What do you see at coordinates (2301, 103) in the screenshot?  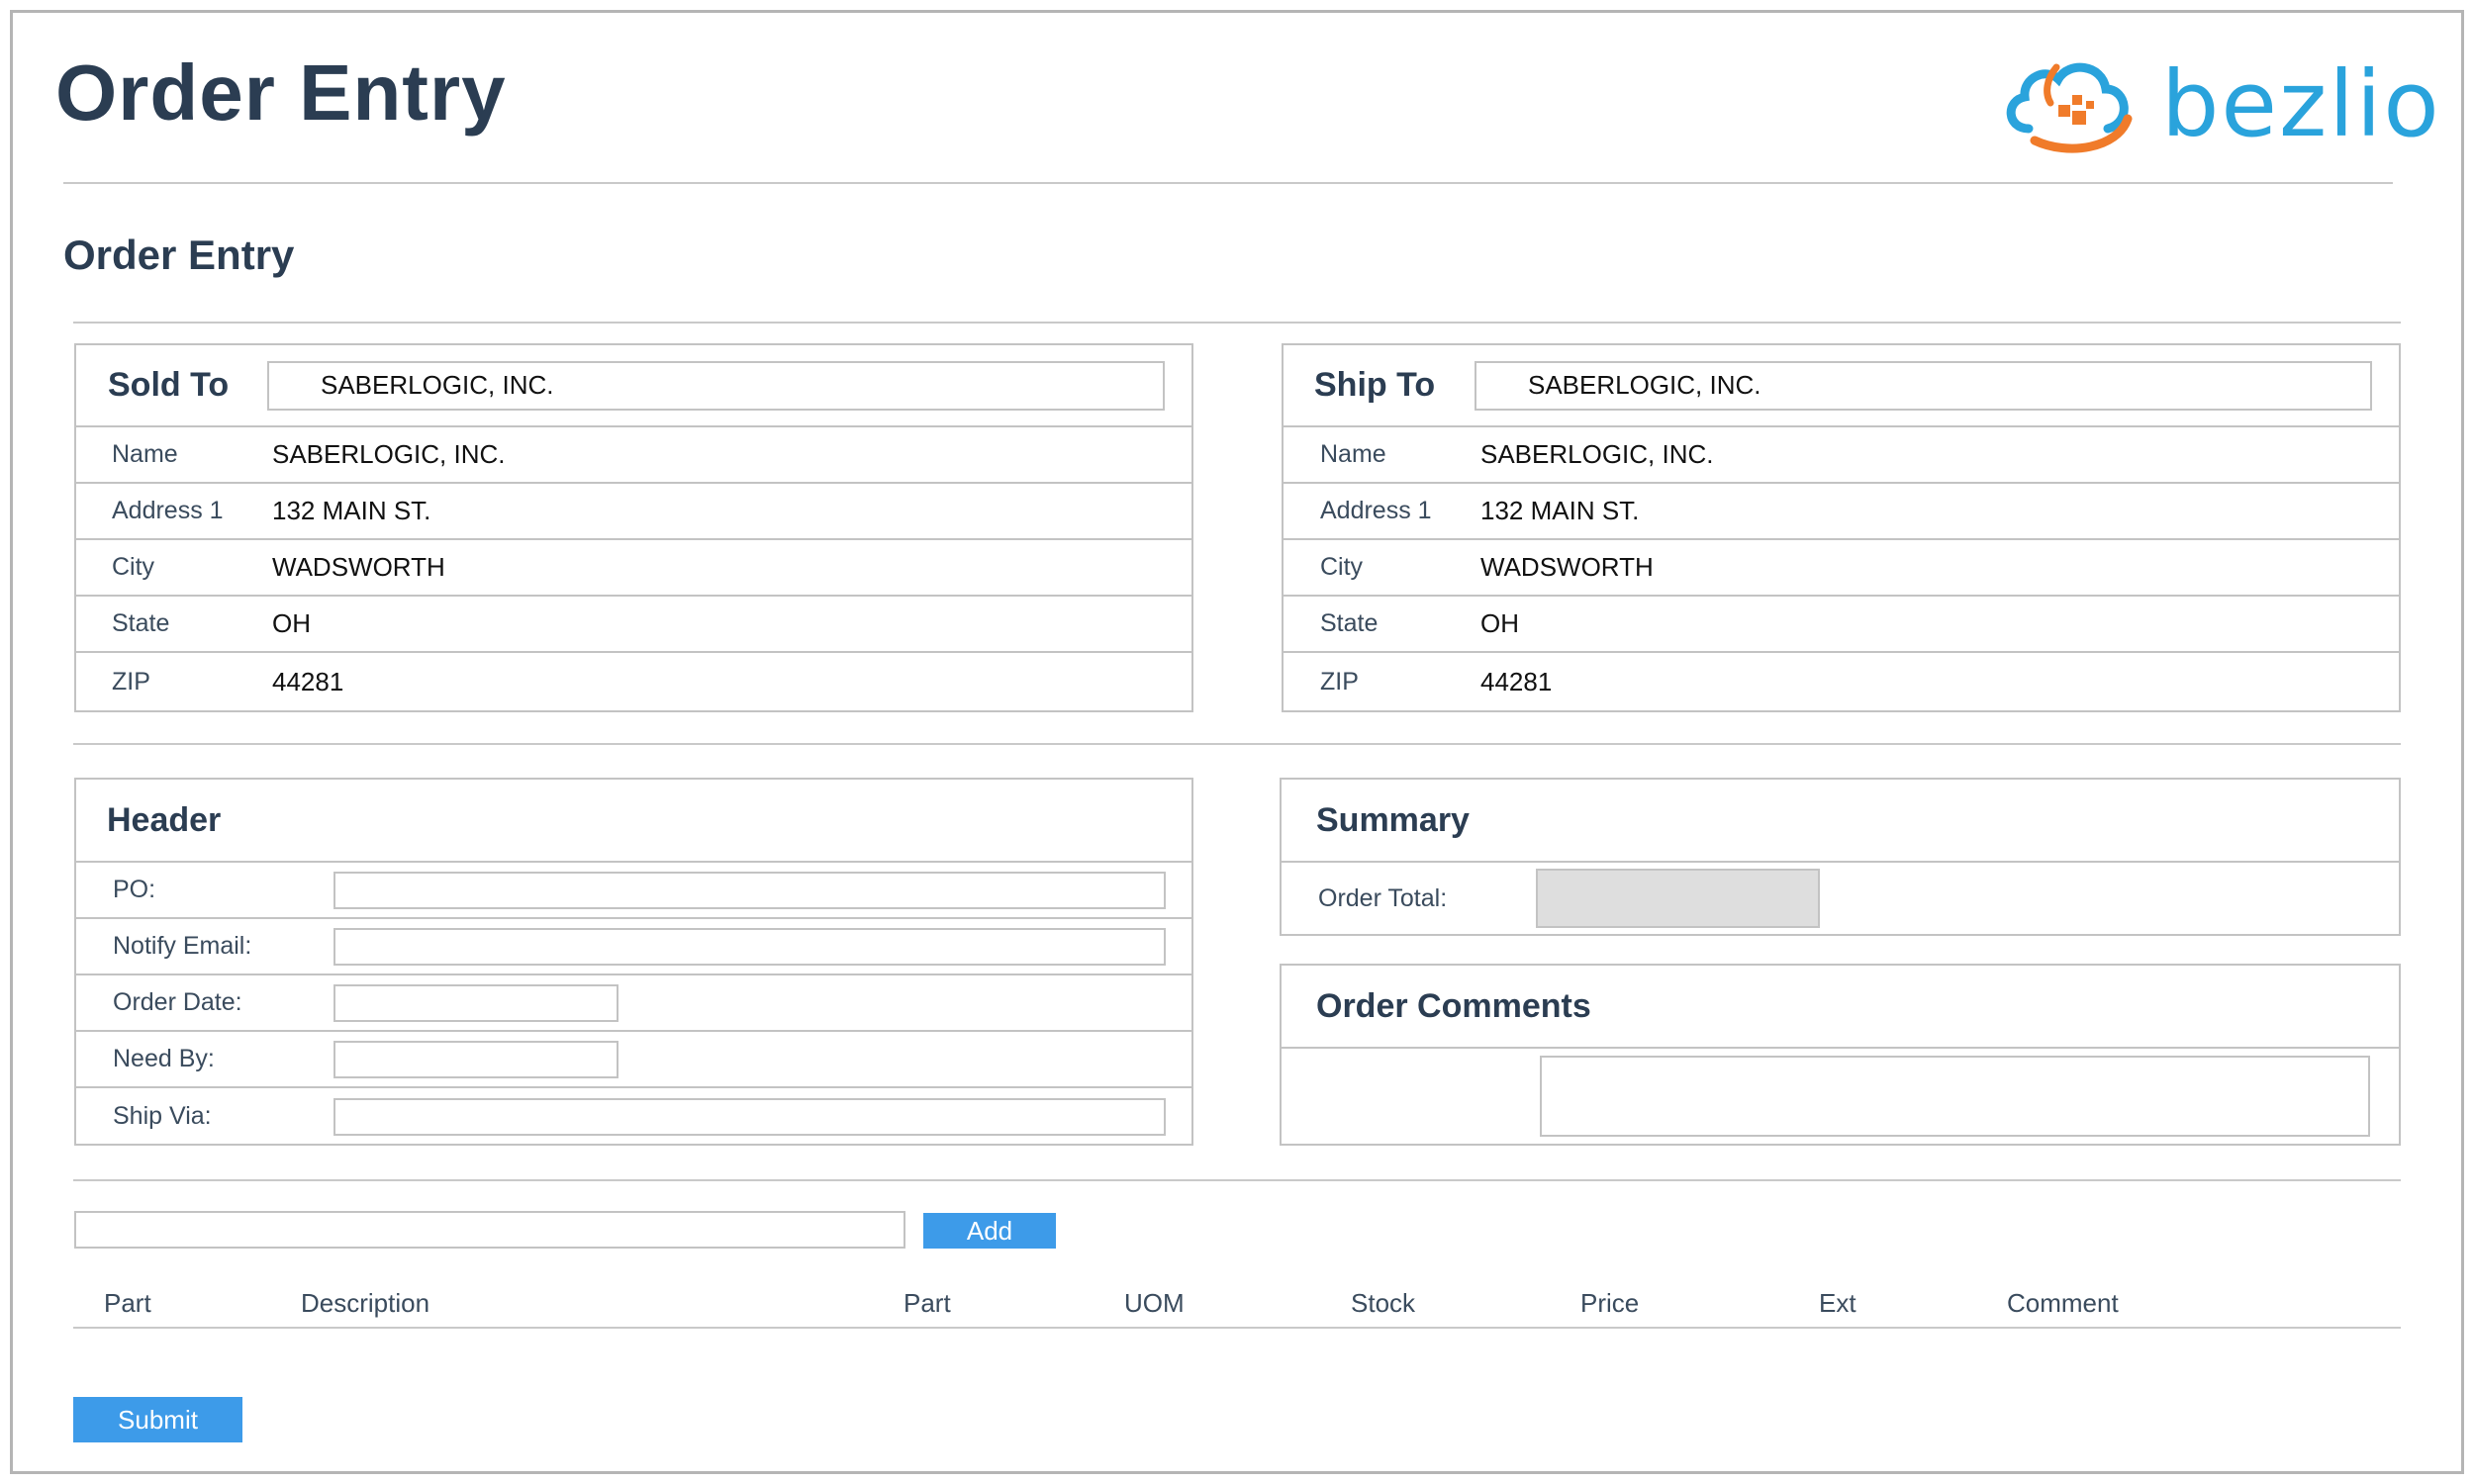 I see `logo-wordmark: bezlio` at bounding box center [2301, 103].